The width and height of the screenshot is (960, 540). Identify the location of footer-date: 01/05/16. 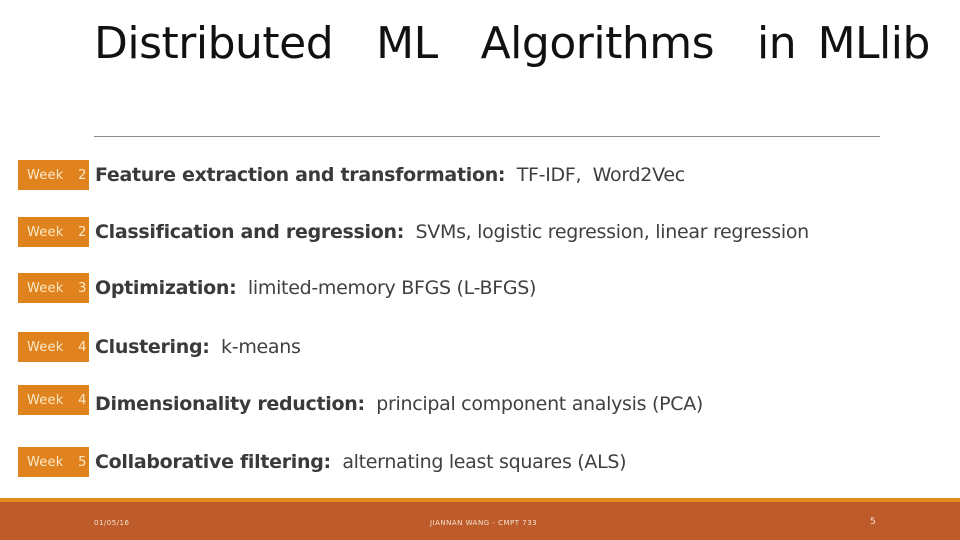
(112, 523).